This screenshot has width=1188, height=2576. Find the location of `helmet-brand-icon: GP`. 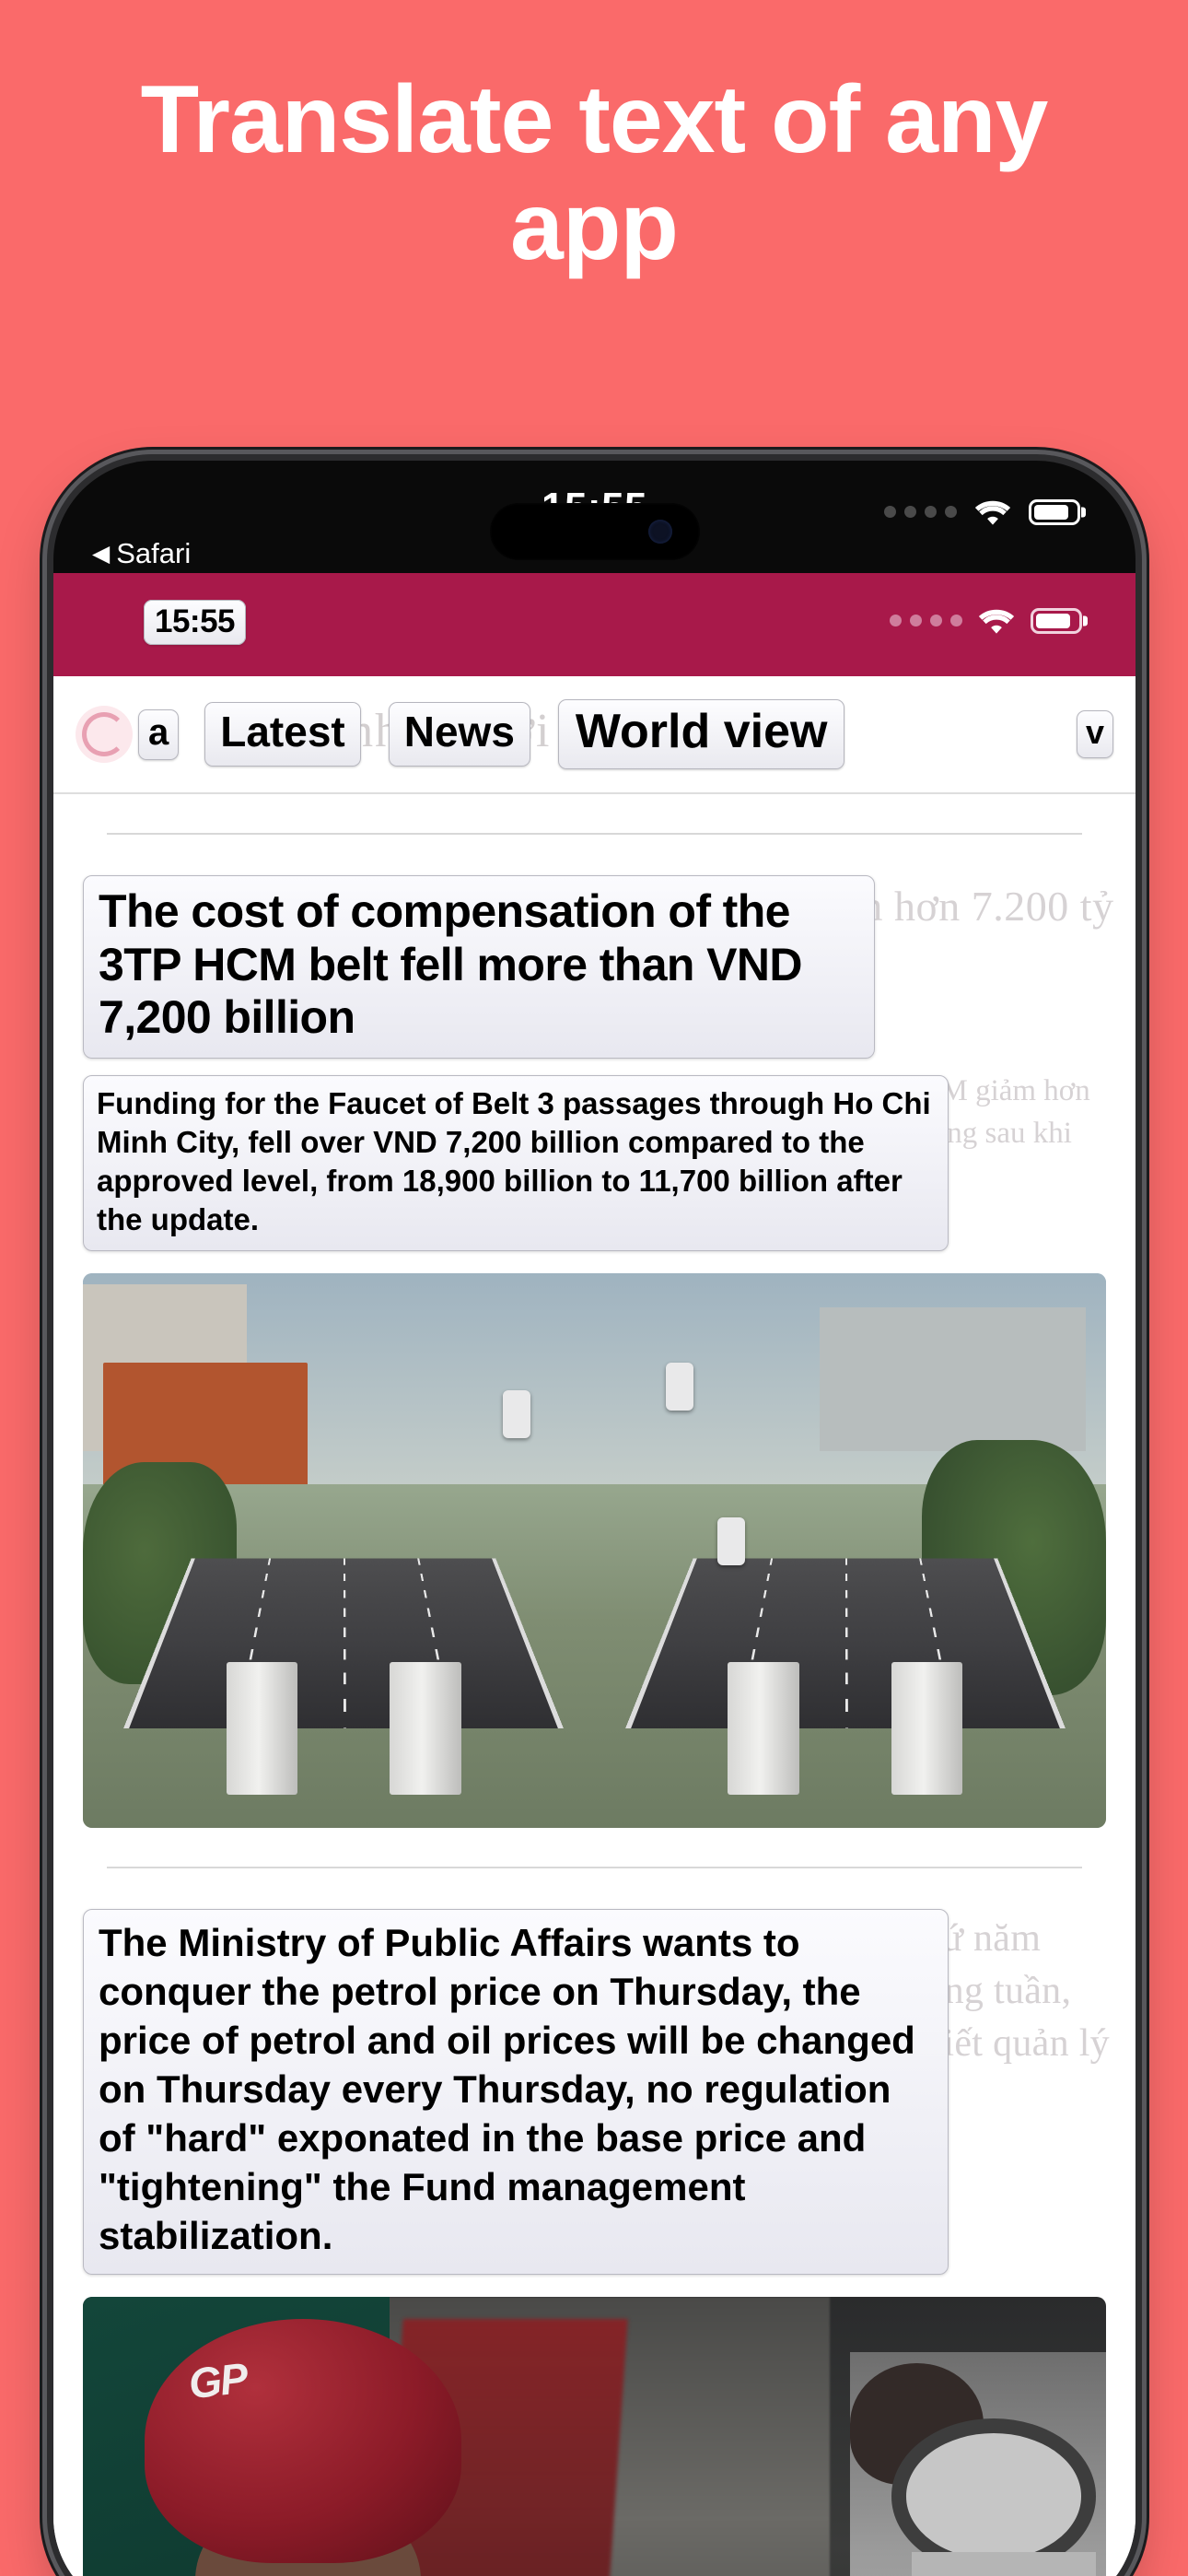

helmet-brand-icon: GP is located at coordinates (218, 2380).